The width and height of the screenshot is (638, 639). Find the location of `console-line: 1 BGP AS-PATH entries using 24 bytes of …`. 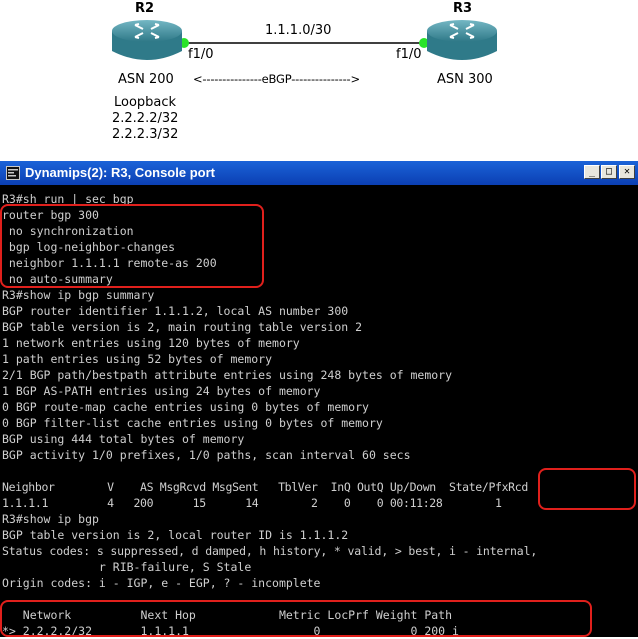

console-line: 1 BGP AS-PATH entries using 24 bytes of … is located at coordinates (161, 391).